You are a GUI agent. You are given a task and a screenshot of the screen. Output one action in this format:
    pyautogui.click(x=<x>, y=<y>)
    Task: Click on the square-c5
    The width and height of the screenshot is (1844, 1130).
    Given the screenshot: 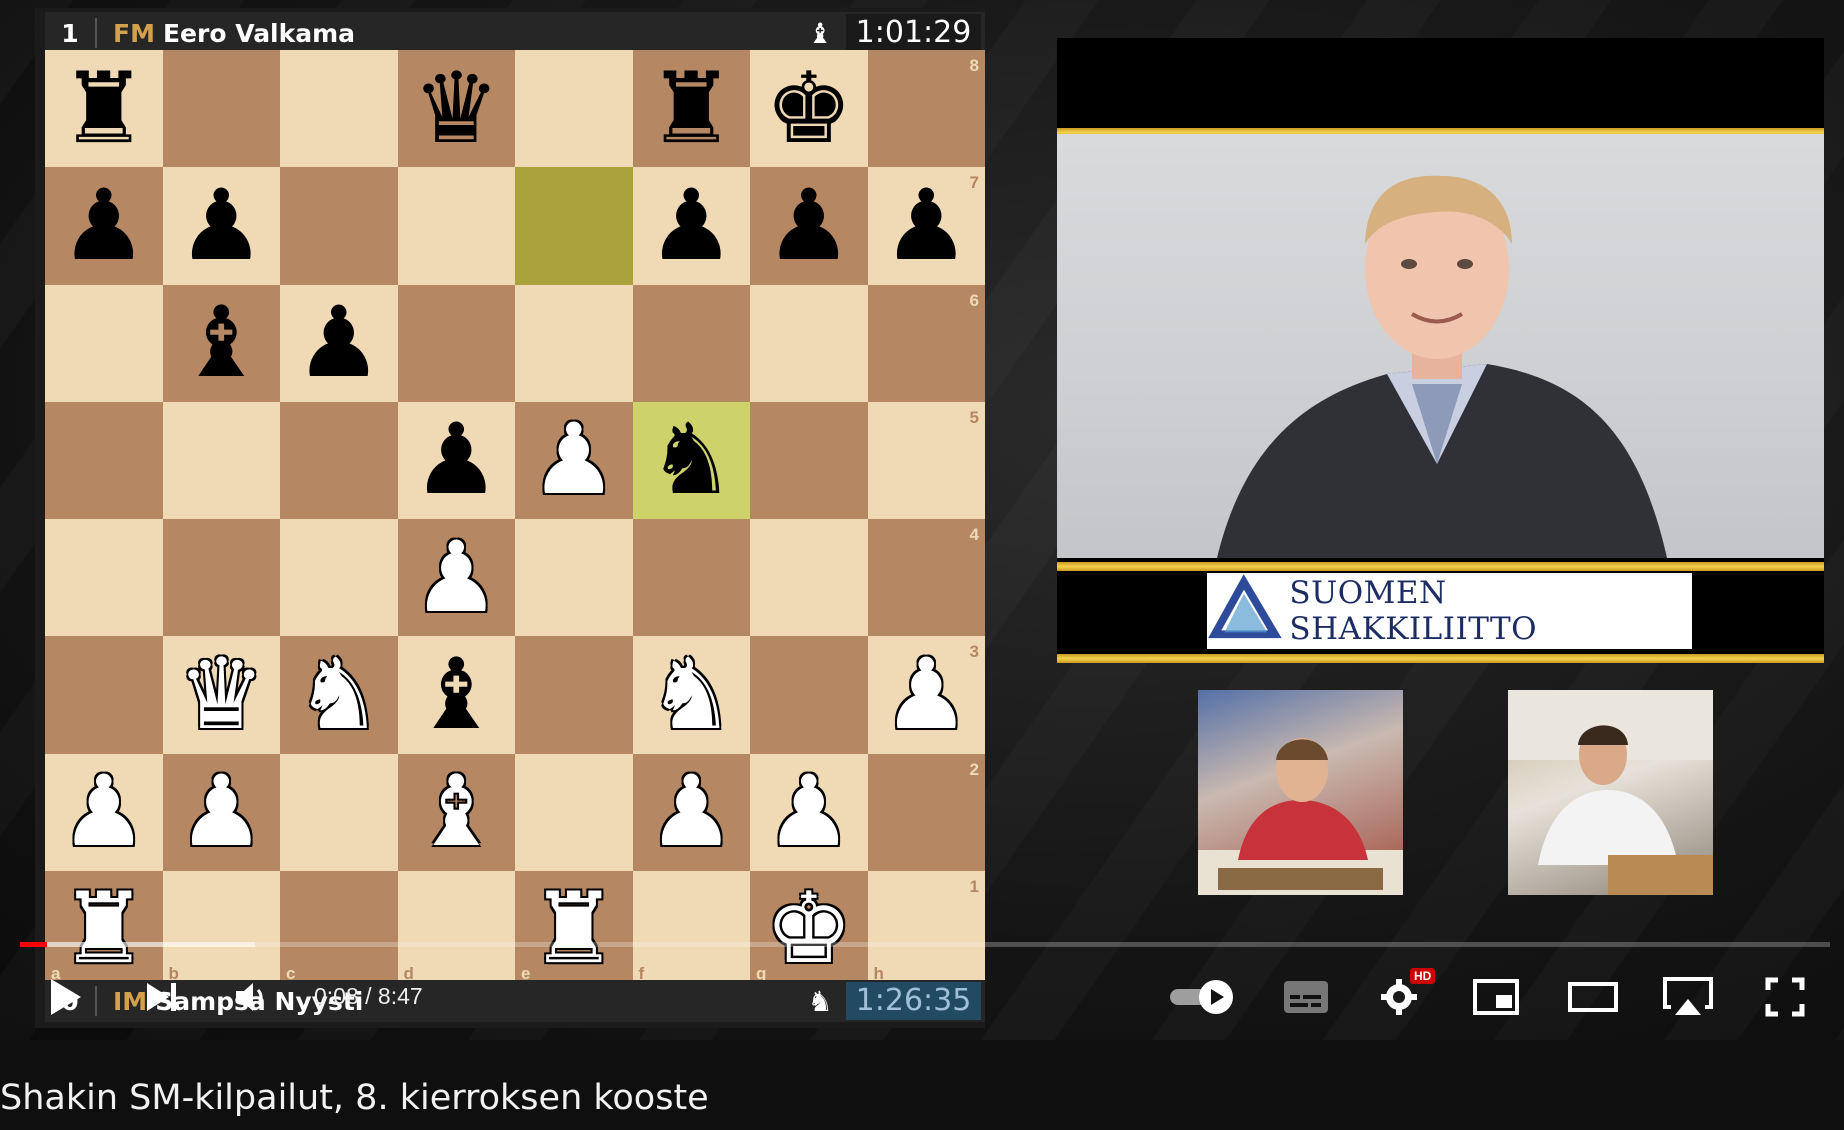 What is the action you would take?
    pyautogui.click(x=339, y=460)
    